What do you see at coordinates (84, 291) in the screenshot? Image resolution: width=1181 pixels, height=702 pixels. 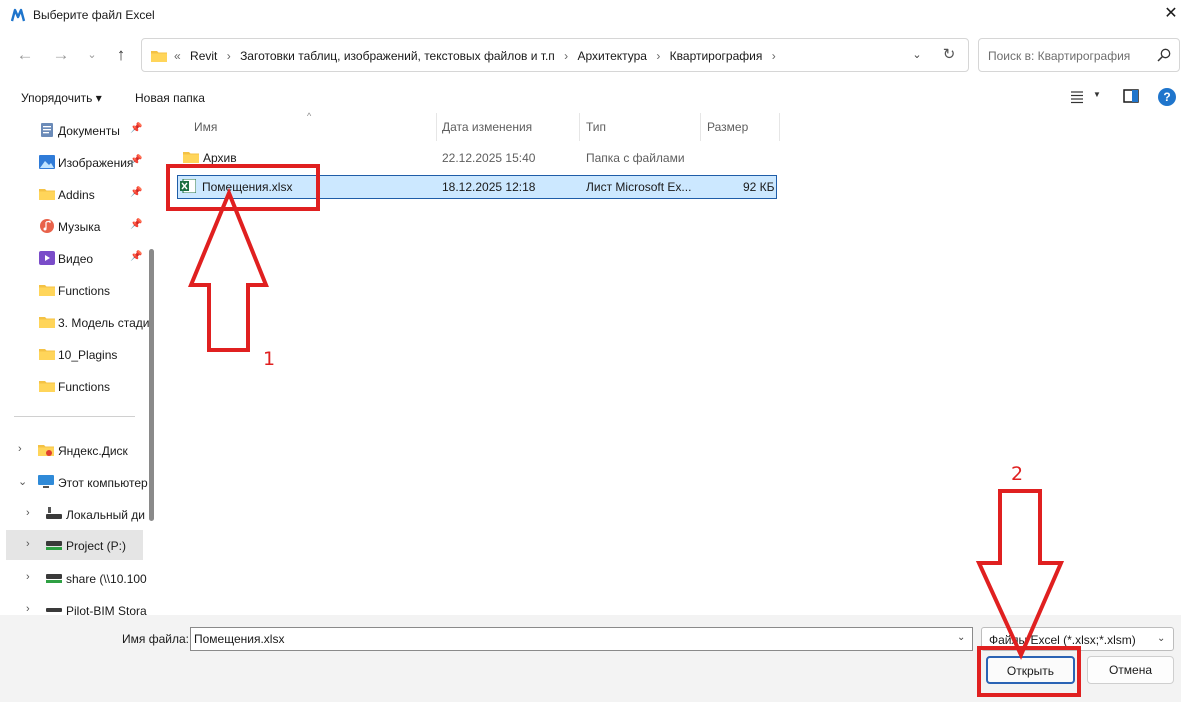 I see `sidebar-item-label: Functions` at bounding box center [84, 291].